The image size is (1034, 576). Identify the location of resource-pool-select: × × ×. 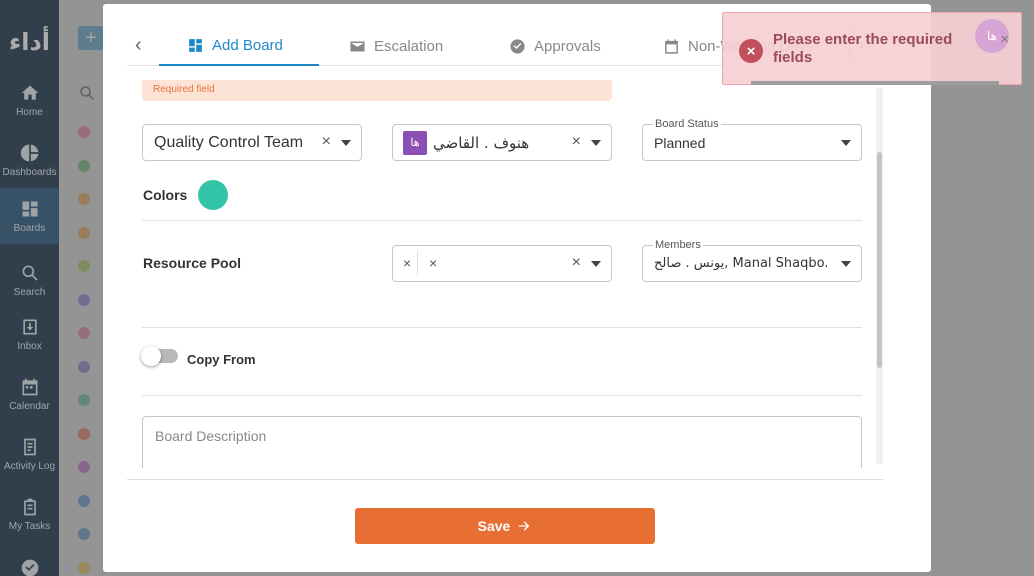
(502, 263).